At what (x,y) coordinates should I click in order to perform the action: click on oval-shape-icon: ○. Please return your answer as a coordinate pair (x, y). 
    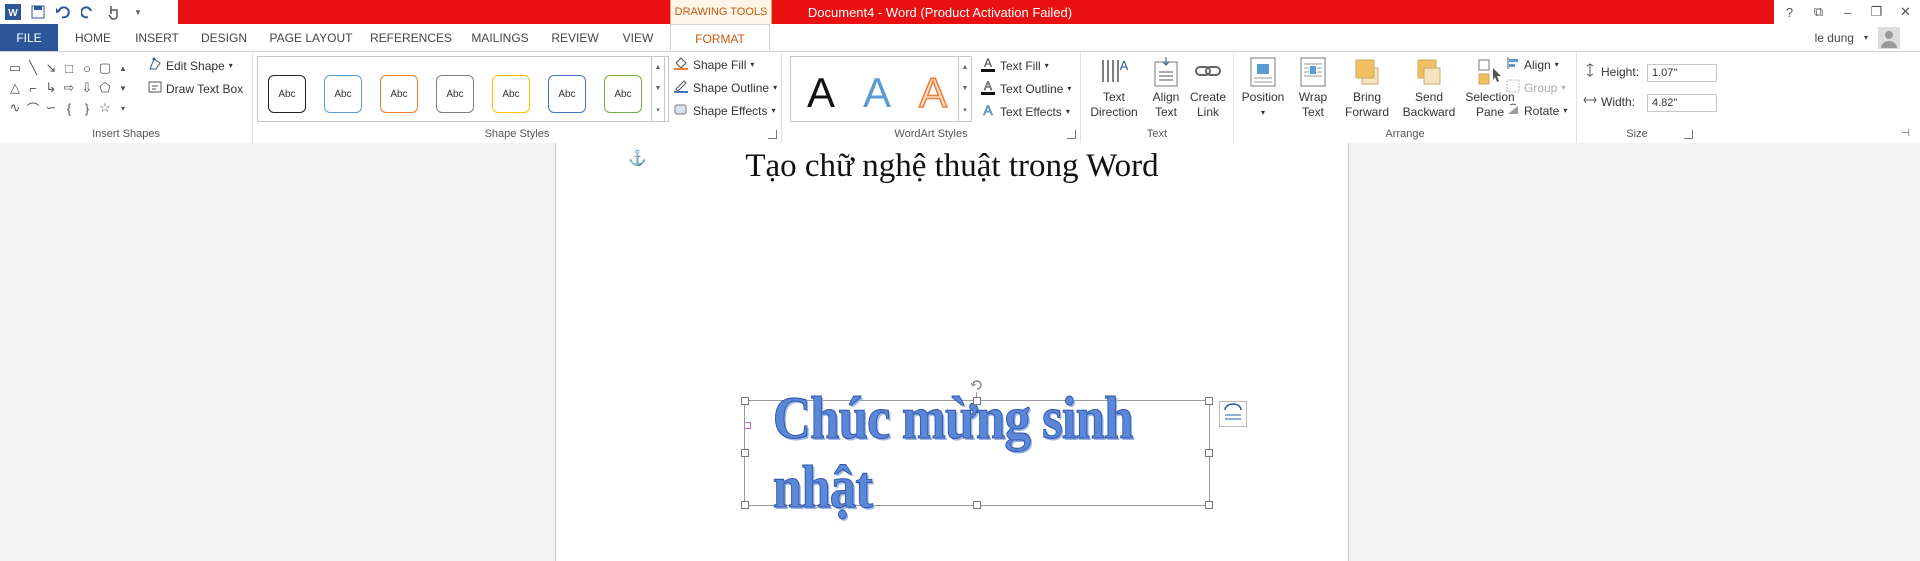
    Looking at the image, I should click on (87, 68).